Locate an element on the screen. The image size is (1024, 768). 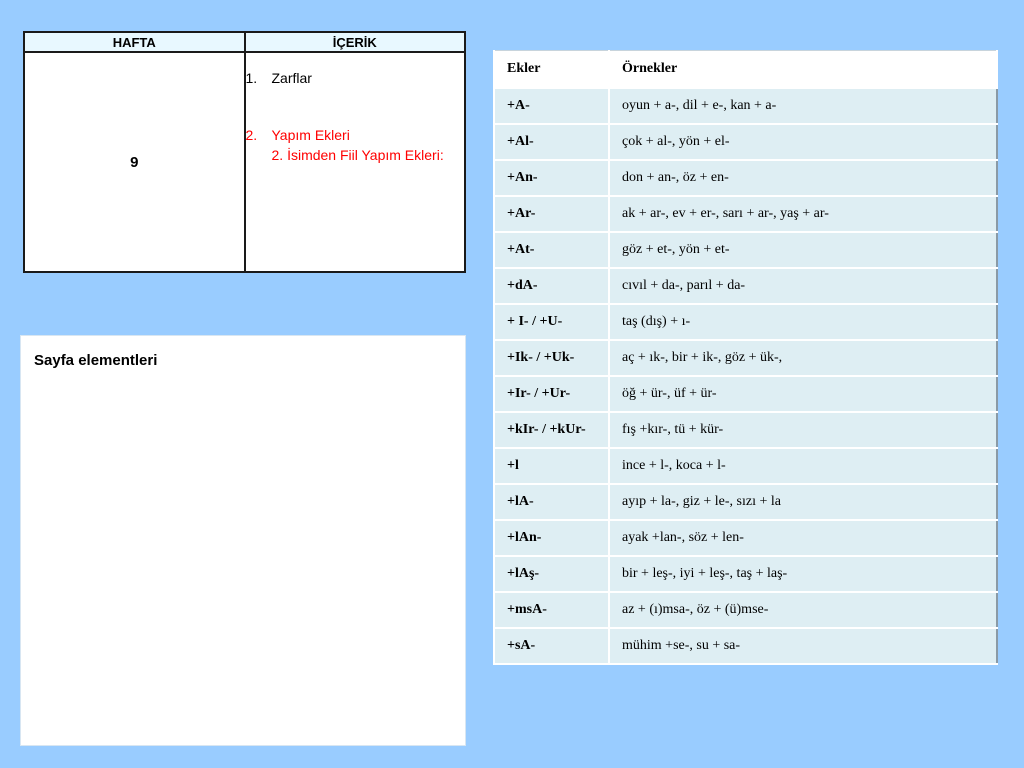
table-row: +Al-çok + al-, yön + el- is located at coordinates (745, 142).